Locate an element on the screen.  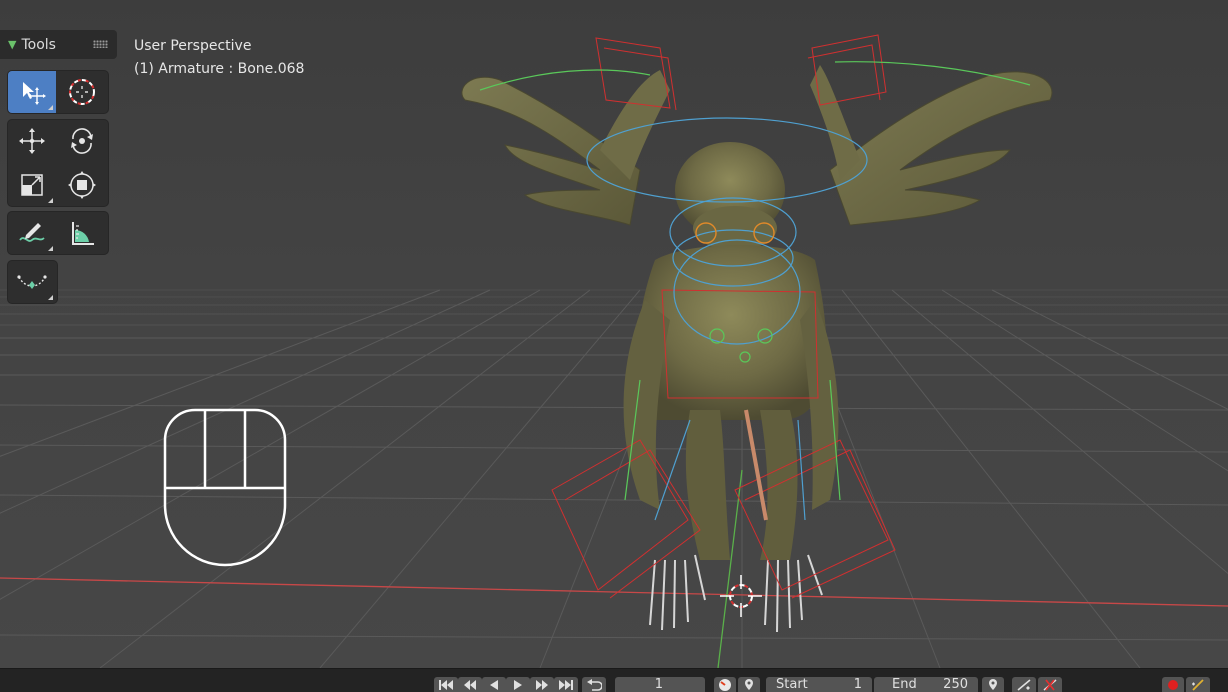
measure-tool-button is located at coordinates (82, 233).